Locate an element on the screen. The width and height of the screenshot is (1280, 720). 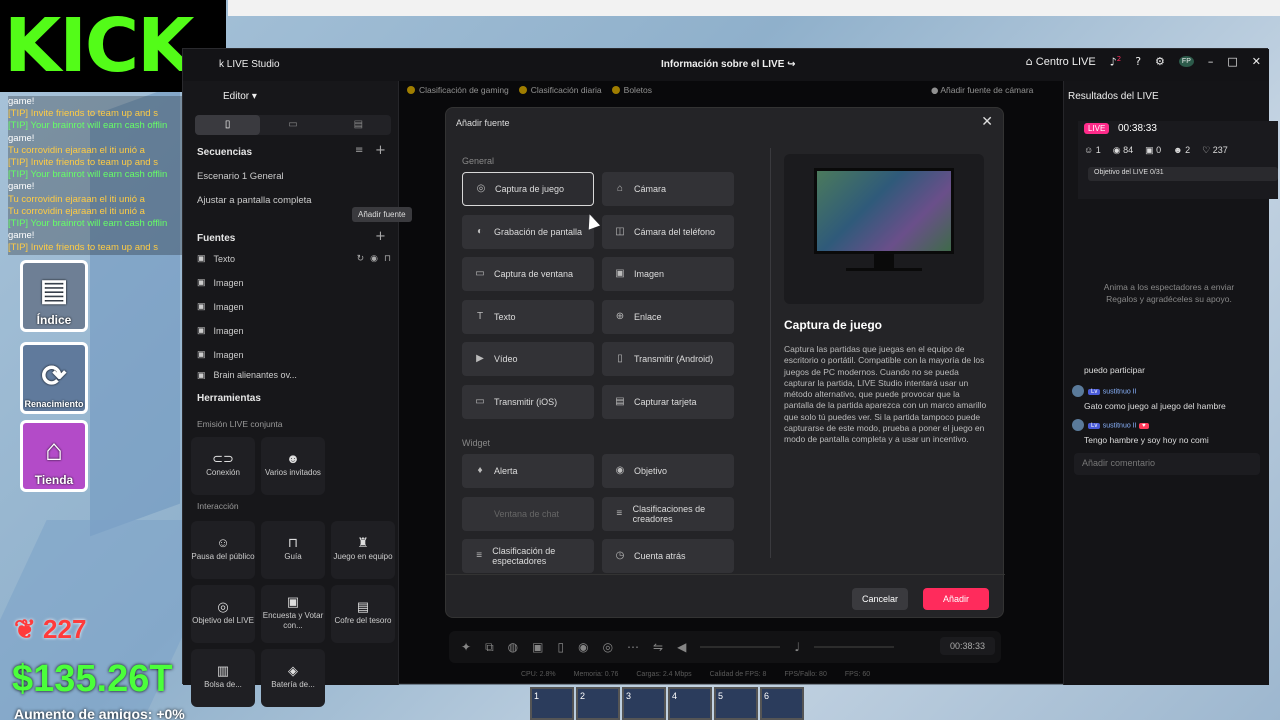
source-option: ◷ Cuenta atrás is located at coordinates (668, 556).